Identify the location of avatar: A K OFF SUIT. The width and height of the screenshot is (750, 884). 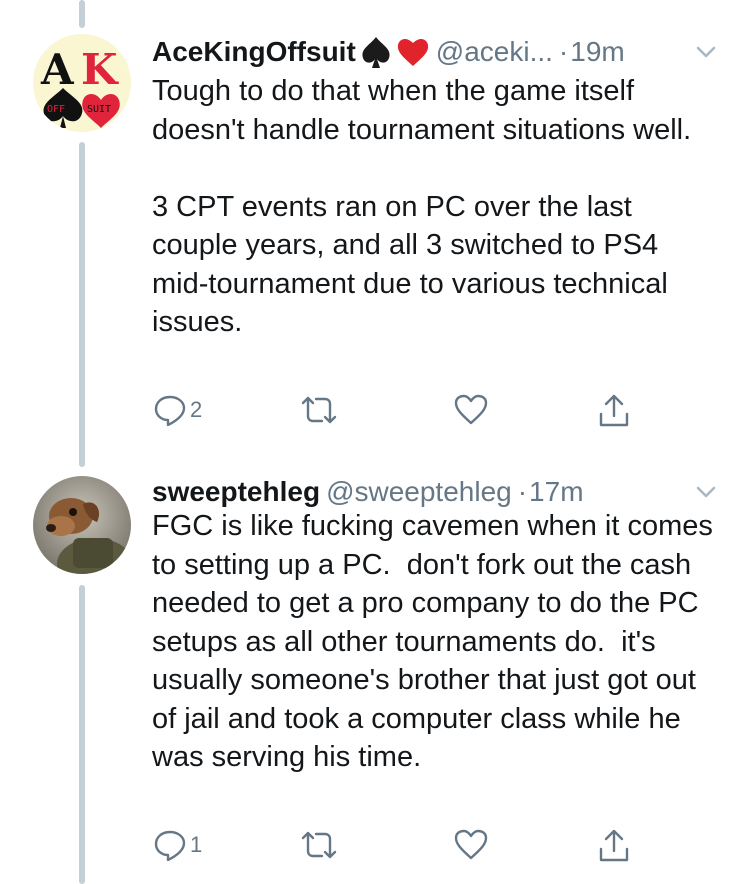
(82, 83).